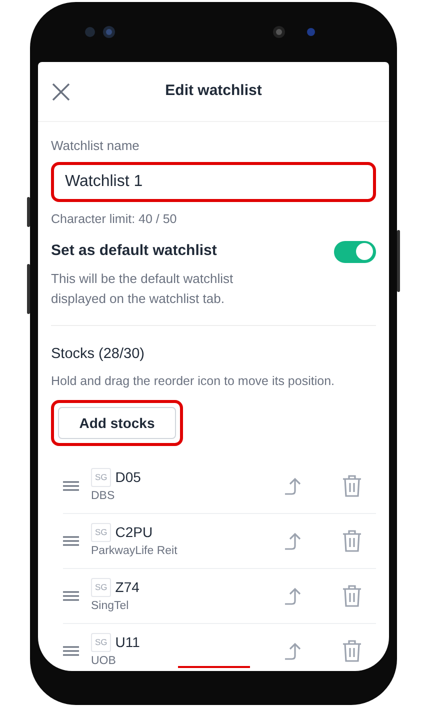 Image resolution: width=425 pixels, height=720 pixels. I want to click on setting-title: Set as default watchlist, so click(134, 251).